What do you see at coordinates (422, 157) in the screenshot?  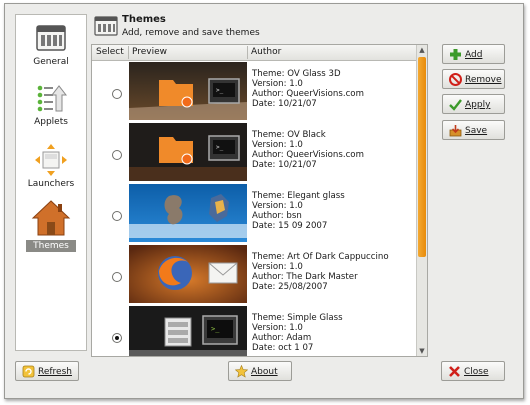 I see `scrollbar-thumb` at bounding box center [422, 157].